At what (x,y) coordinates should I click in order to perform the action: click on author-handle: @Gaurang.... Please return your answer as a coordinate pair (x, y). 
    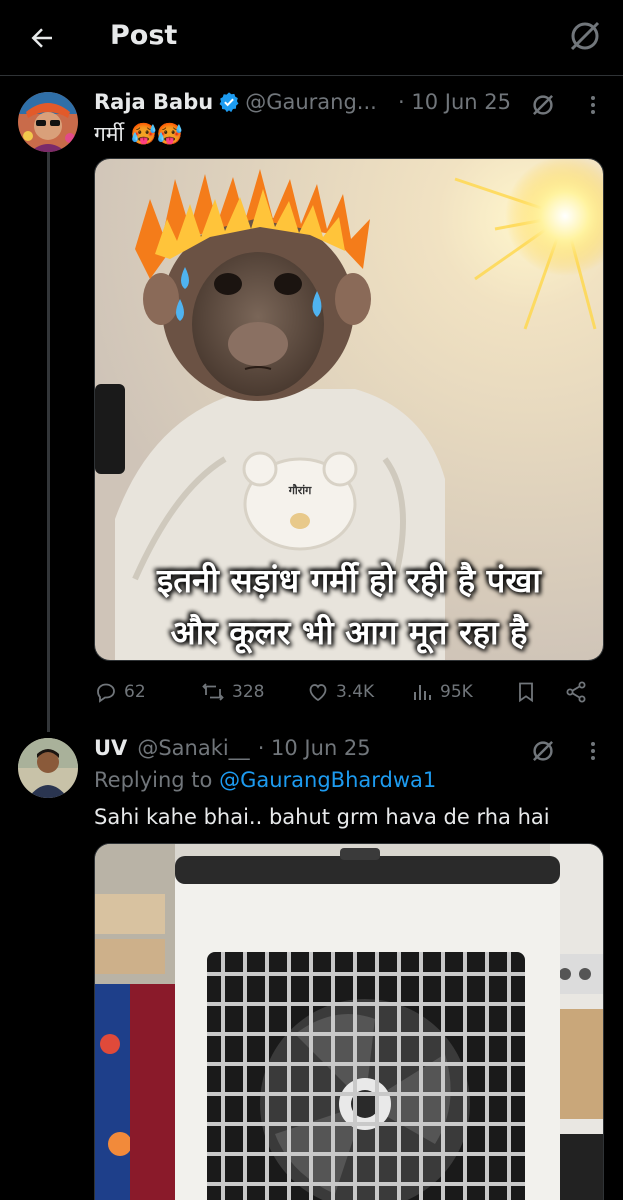
    Looking at the image, I should click on (311, 102).